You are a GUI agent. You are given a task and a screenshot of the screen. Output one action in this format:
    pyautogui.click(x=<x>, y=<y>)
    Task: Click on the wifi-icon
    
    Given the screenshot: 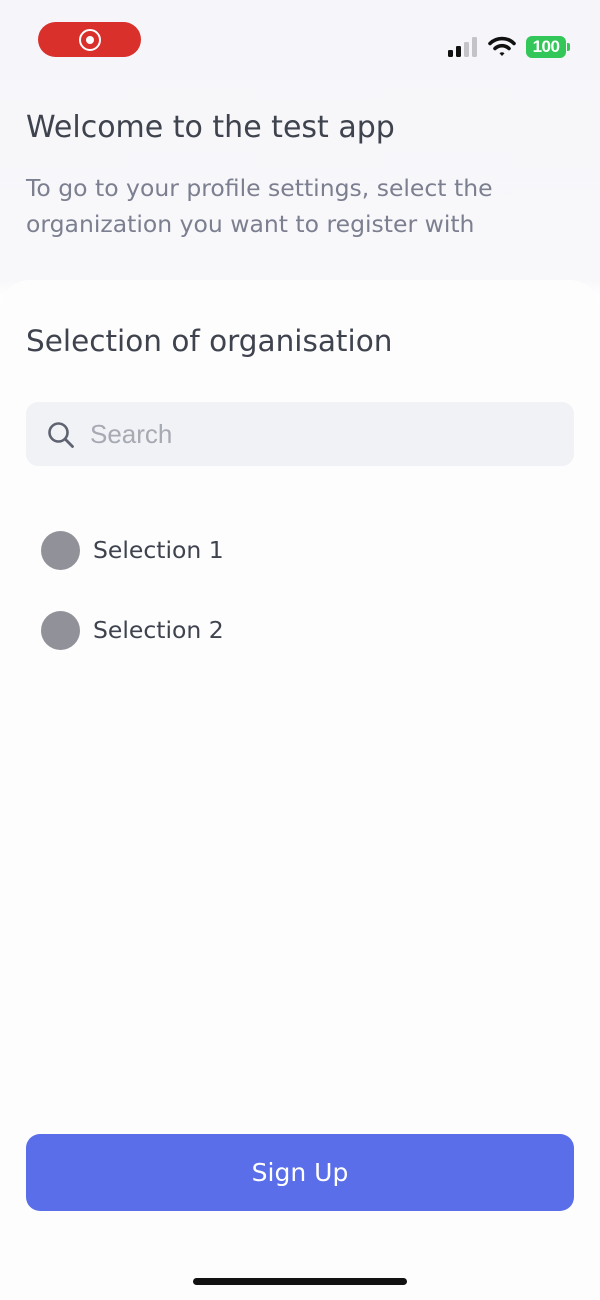 What is the action you would take?
    pyautogui.click(x=502, y=46)
    